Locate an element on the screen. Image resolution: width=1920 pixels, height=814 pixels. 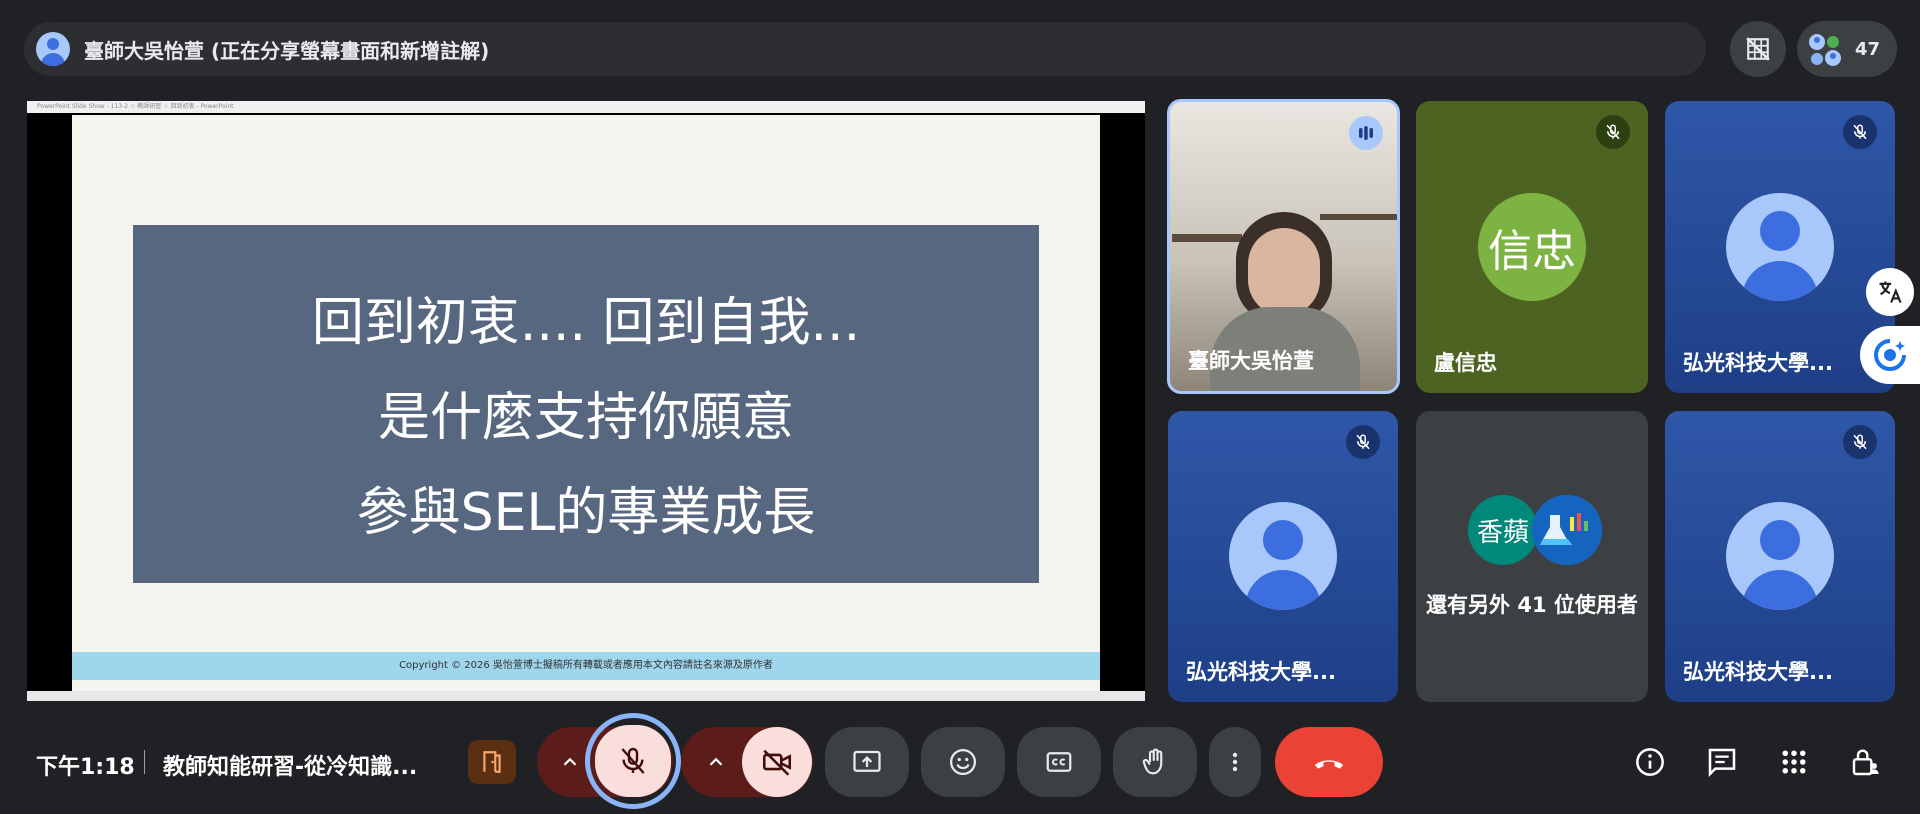
chat-icon is located at coordinates (1722, 763).